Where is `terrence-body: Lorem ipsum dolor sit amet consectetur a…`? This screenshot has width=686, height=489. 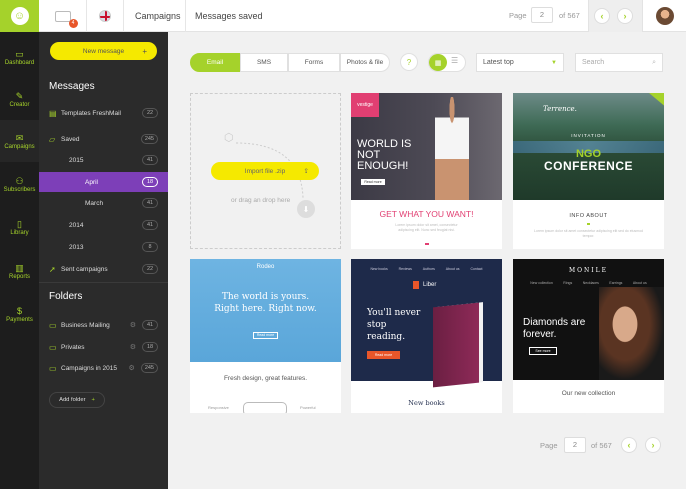
terrence-body: Lorem ipsum dolor sit amet consectetur a… is located at coordinates (588, 233).